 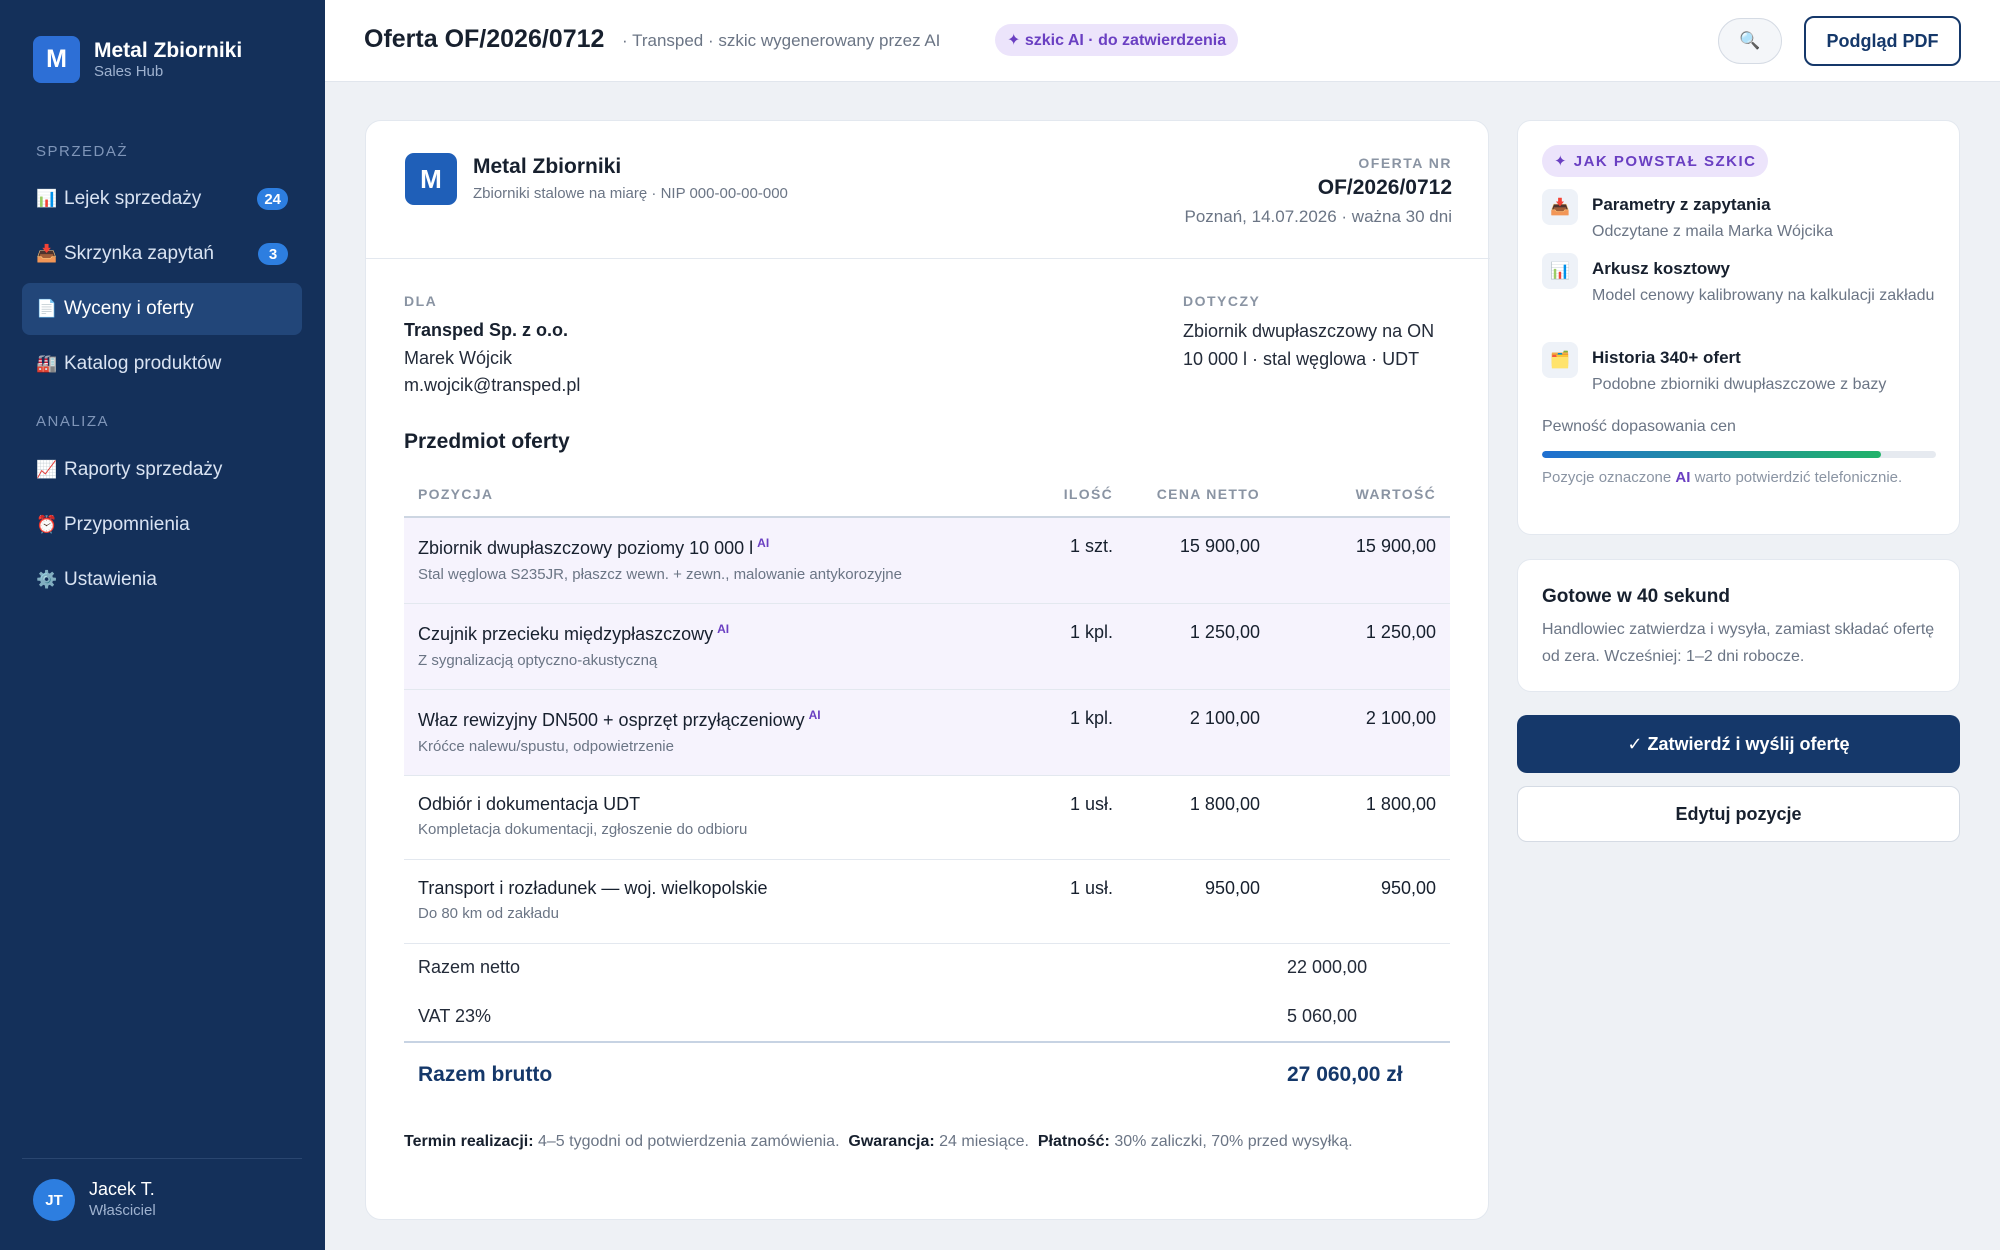 What do you see at coordinates (546, 746) in the screenshot?
I see `row-description: Króćce nalewu/spustu, odpowietrzenie` at bounding box center [546, 746].